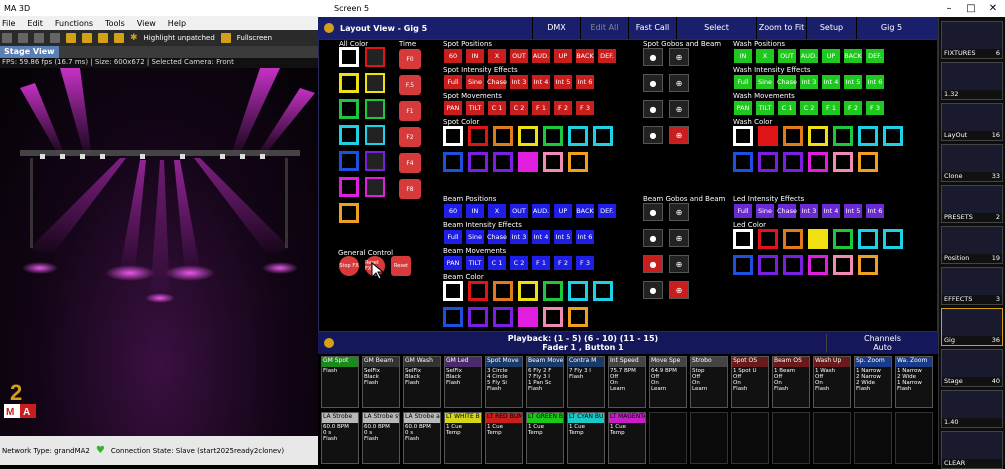 The height and width of the screenshot is (469, 1005). I want to click on wash-movement-button: F 1, so click(831, 108).